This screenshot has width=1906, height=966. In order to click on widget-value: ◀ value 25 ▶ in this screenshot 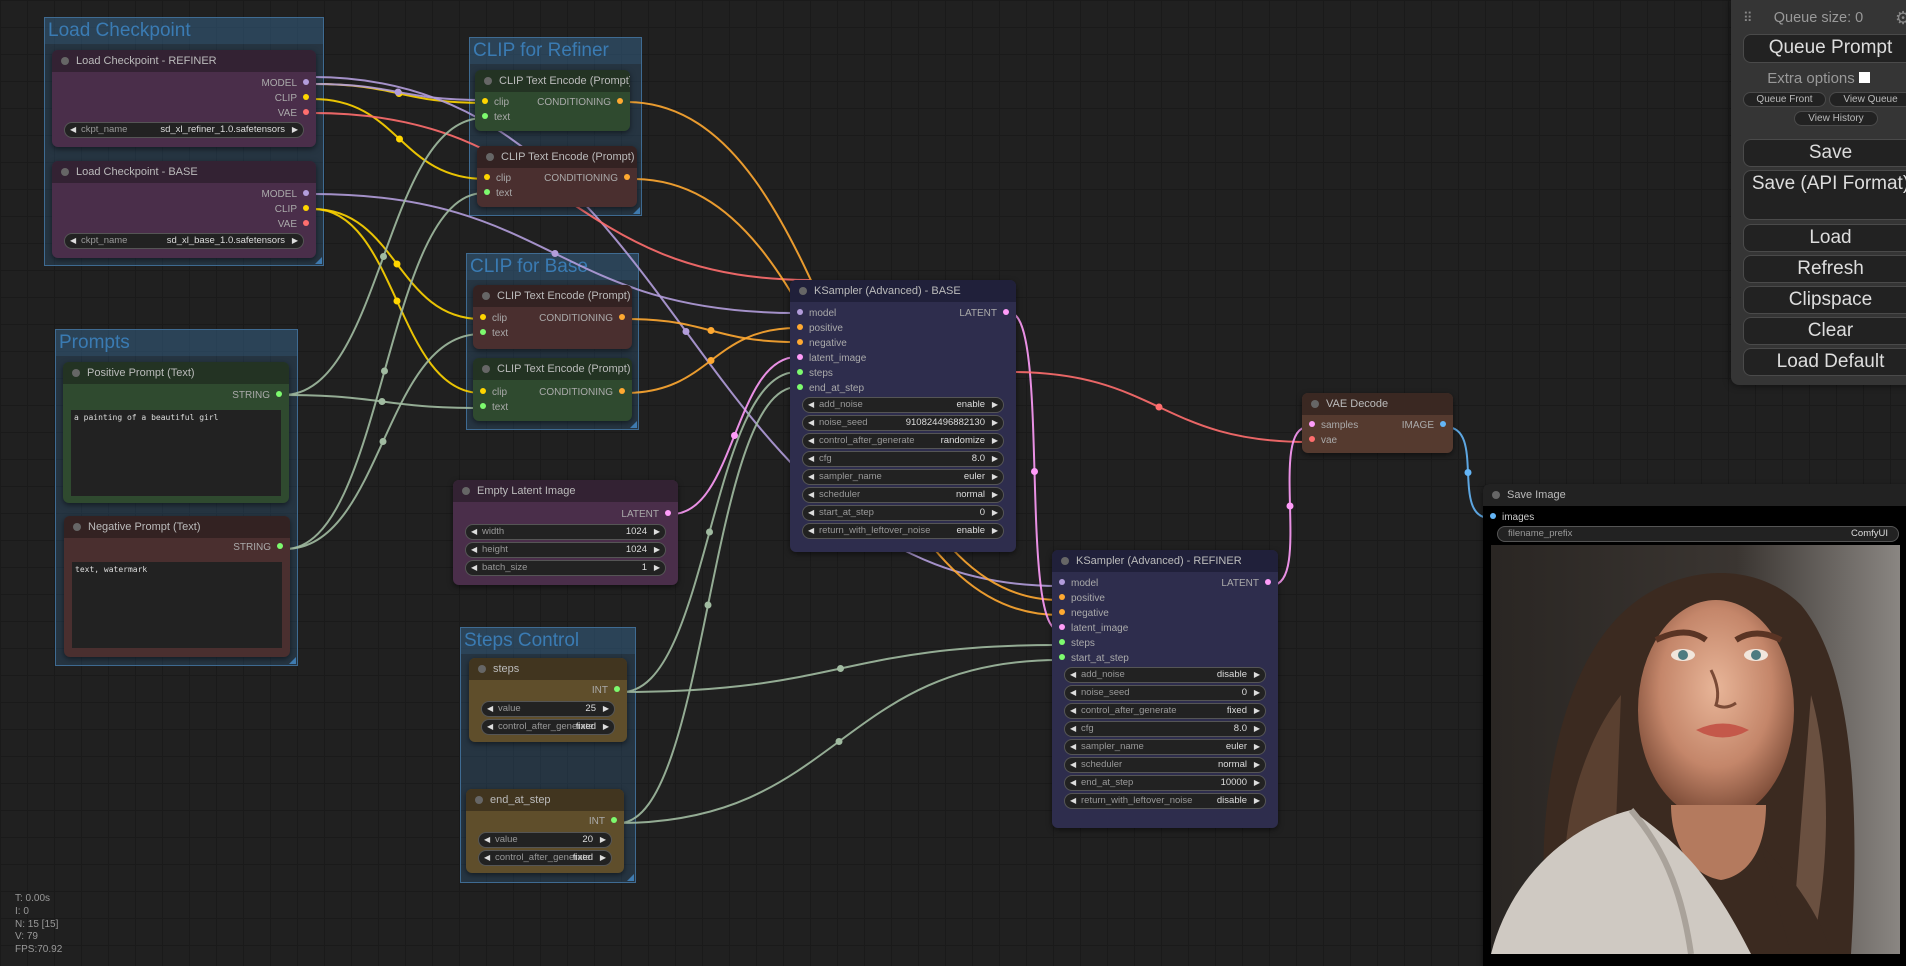, I will do `click(548, 709)`.